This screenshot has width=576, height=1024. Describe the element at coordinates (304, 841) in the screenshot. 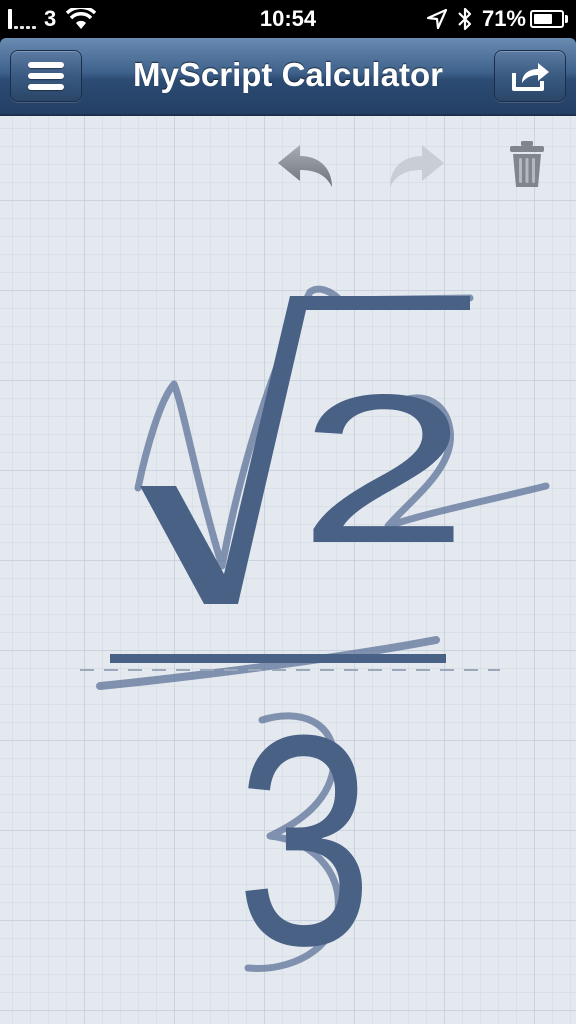

I see `denominator-digit: 3` at that location.